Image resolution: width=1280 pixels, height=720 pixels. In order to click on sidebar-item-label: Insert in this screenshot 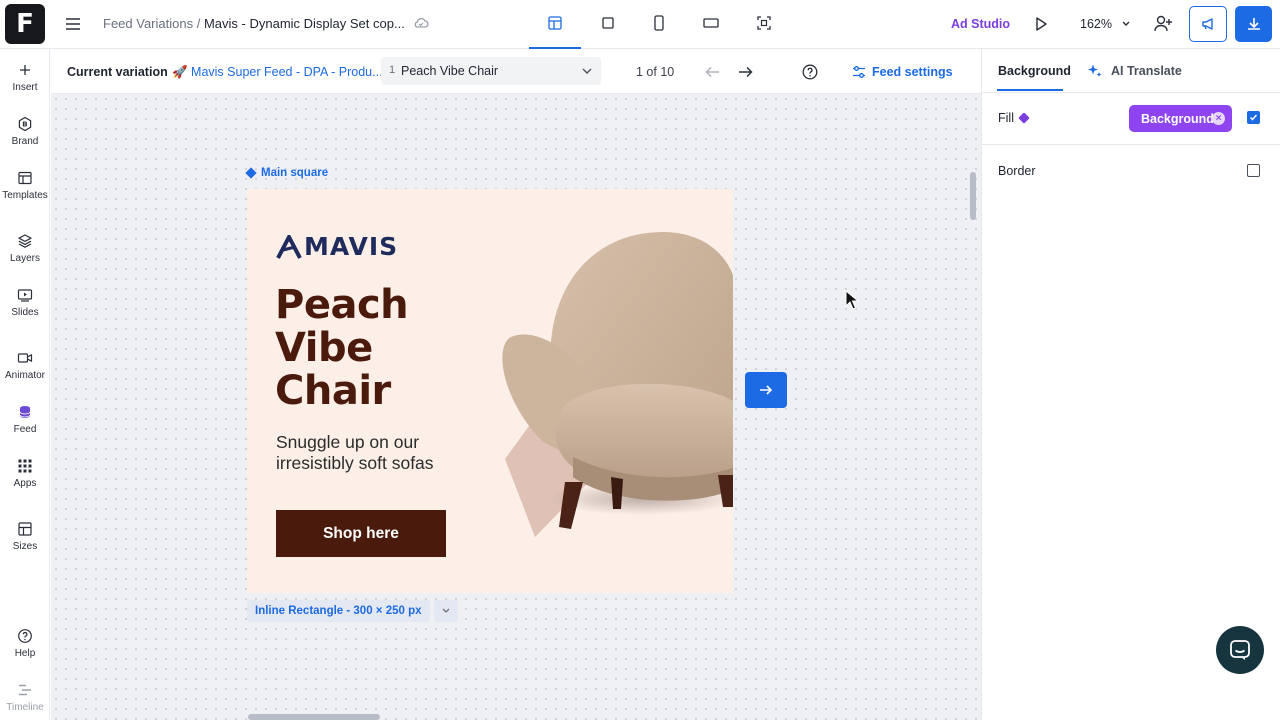, I will do `click(25, 87)`.